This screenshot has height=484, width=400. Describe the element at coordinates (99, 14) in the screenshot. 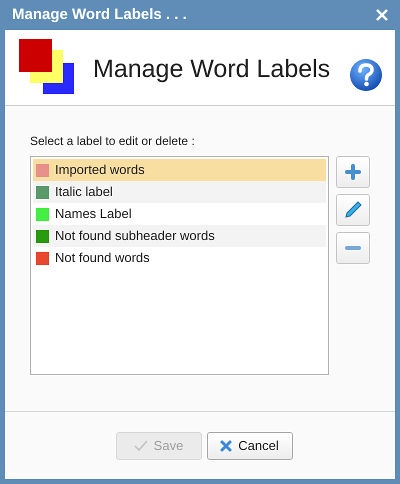

I see `window-title: Manage Word Labels . . .` at that location.